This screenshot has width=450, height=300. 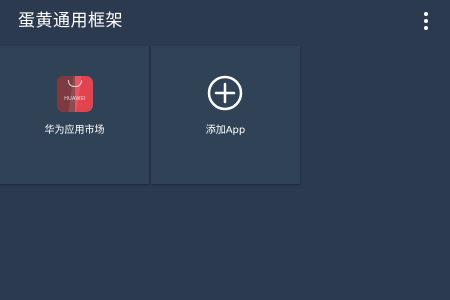 What do you see at coordinates (74, 130) in the screenshot?
I see `app-tile-label: 华为应用市场` at bounding box center [74, 130].